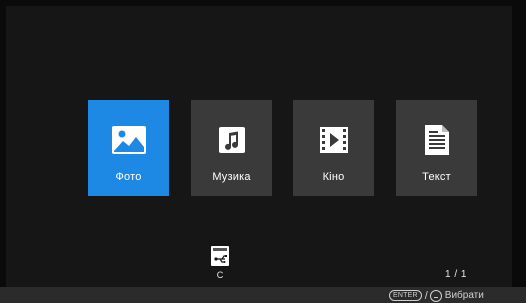 This screenshot has height=303, width=526. What do you see at coordinates (519, 151) in the screenshot?
I see `frame-edge-right` at bounding box center [519, 151].